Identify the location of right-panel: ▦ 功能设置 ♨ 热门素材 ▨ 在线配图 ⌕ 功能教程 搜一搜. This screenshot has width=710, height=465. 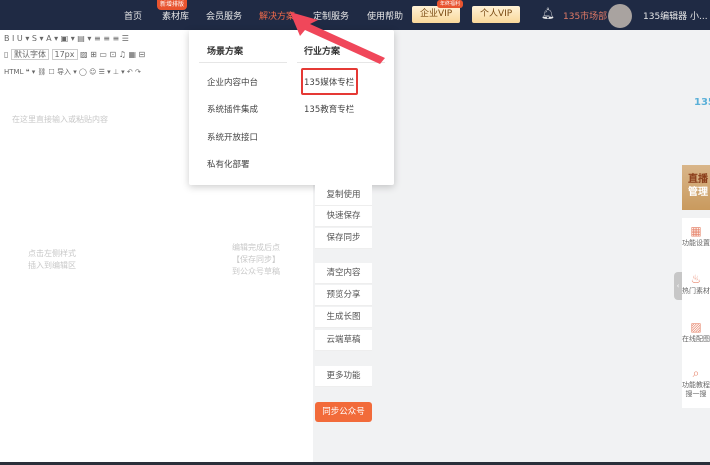
(696, 313).